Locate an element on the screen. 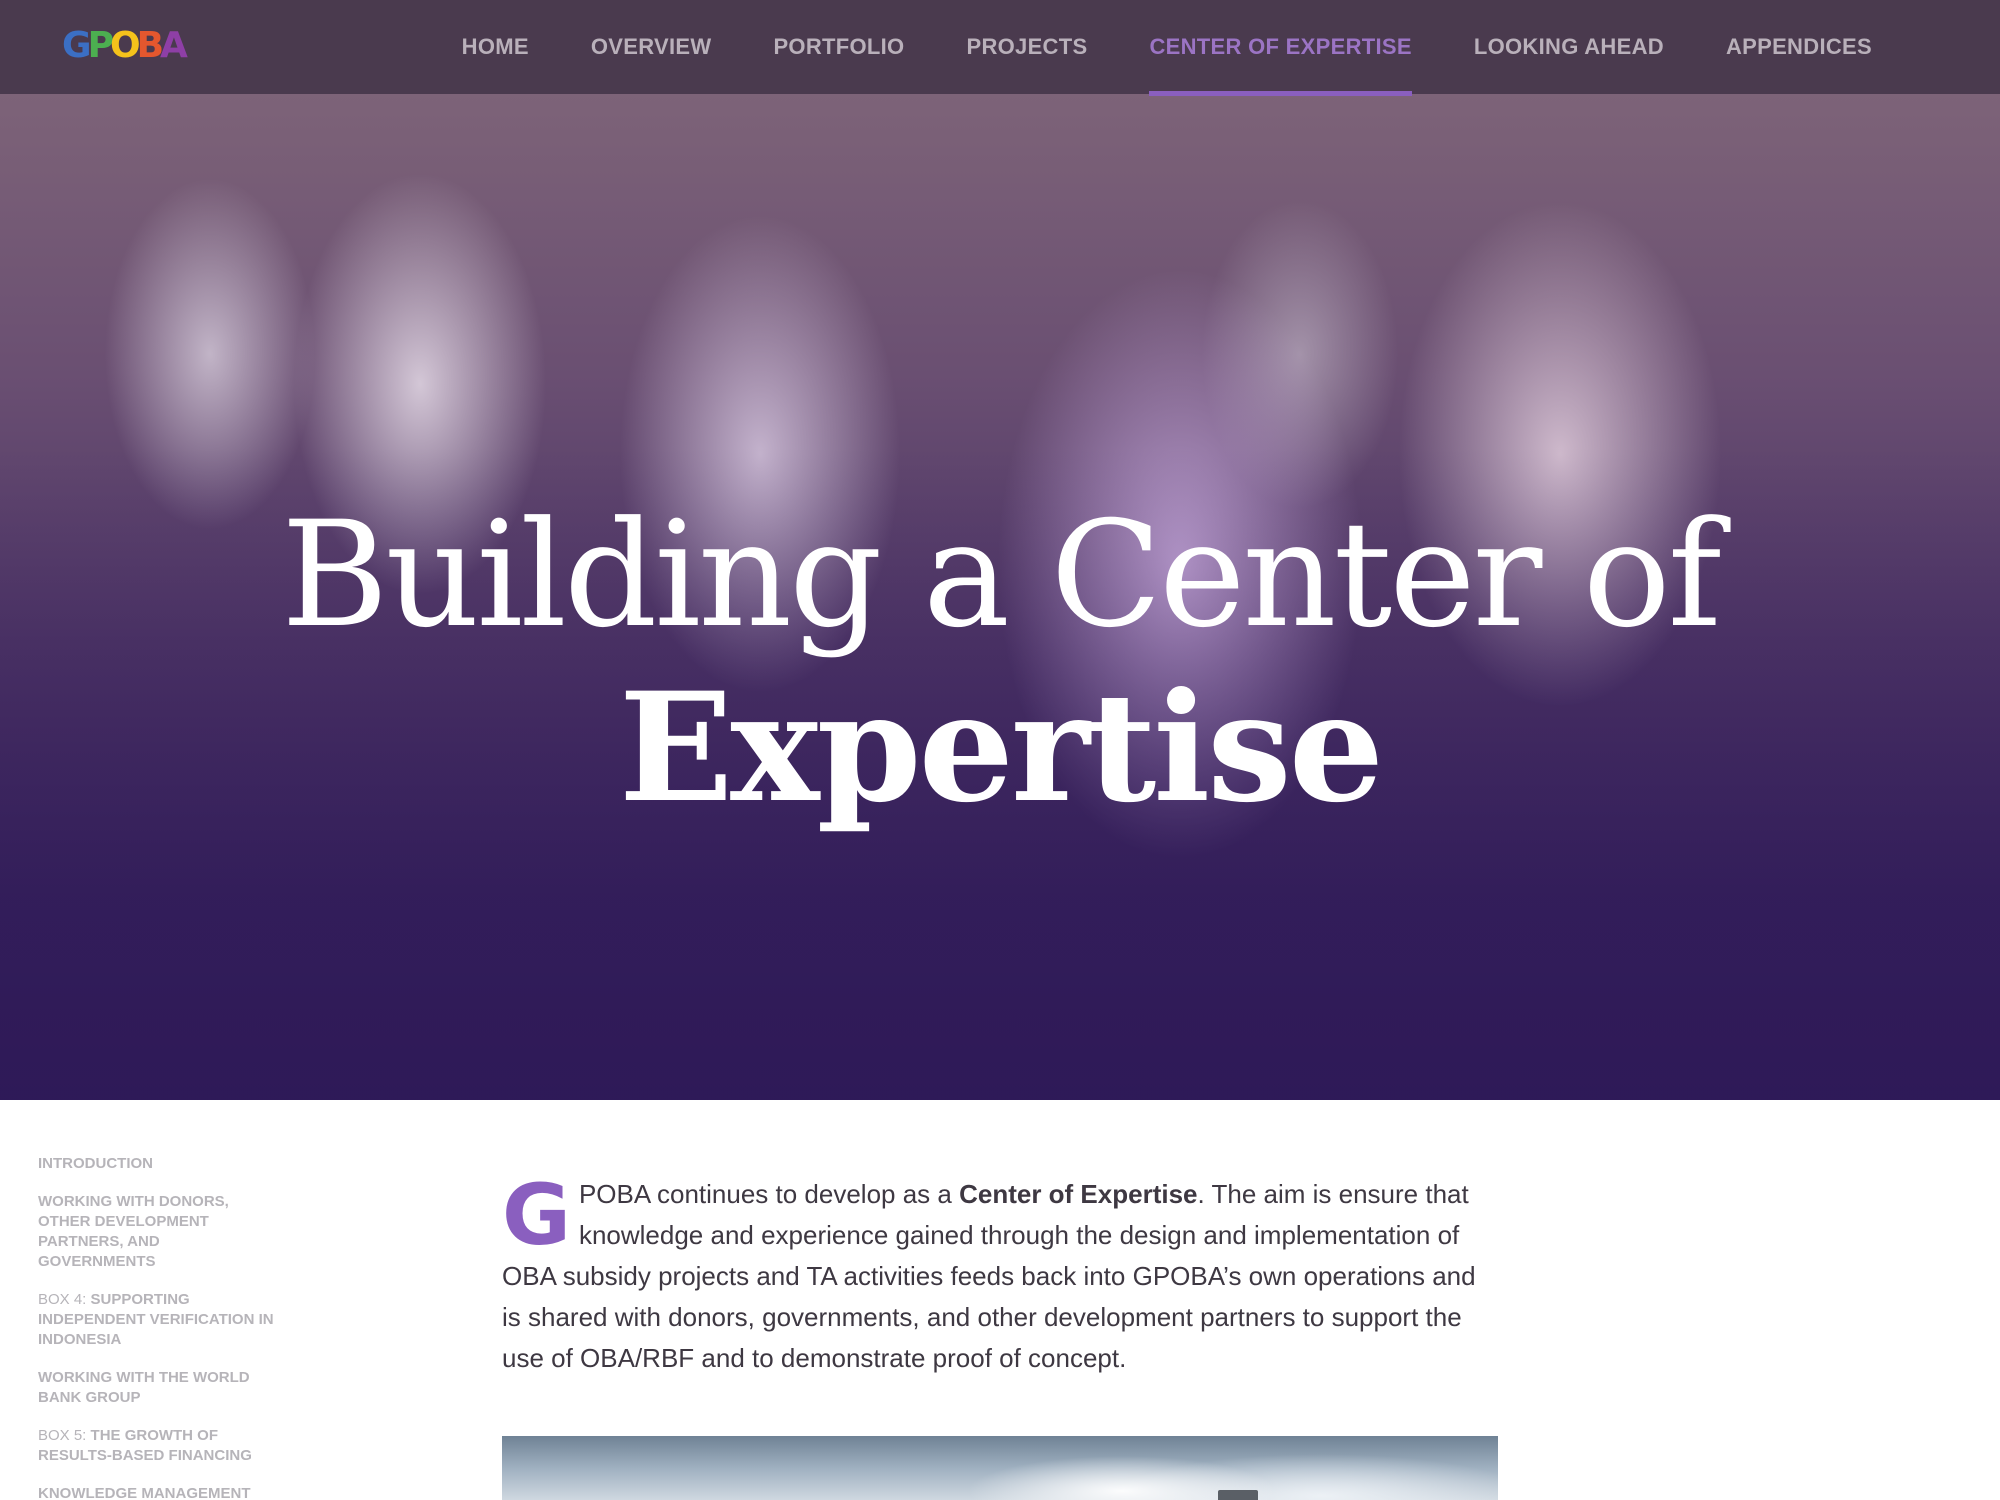  nav-item-portfolio: PORTFOLIO is located at coordinates (838, 47).